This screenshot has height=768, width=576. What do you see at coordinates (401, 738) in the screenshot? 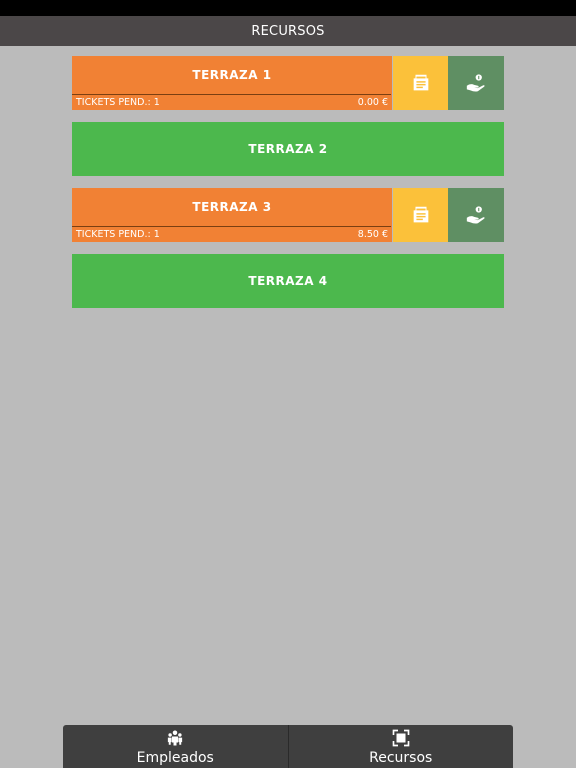
I see `frame-icon` at bounding box center [401, 738].